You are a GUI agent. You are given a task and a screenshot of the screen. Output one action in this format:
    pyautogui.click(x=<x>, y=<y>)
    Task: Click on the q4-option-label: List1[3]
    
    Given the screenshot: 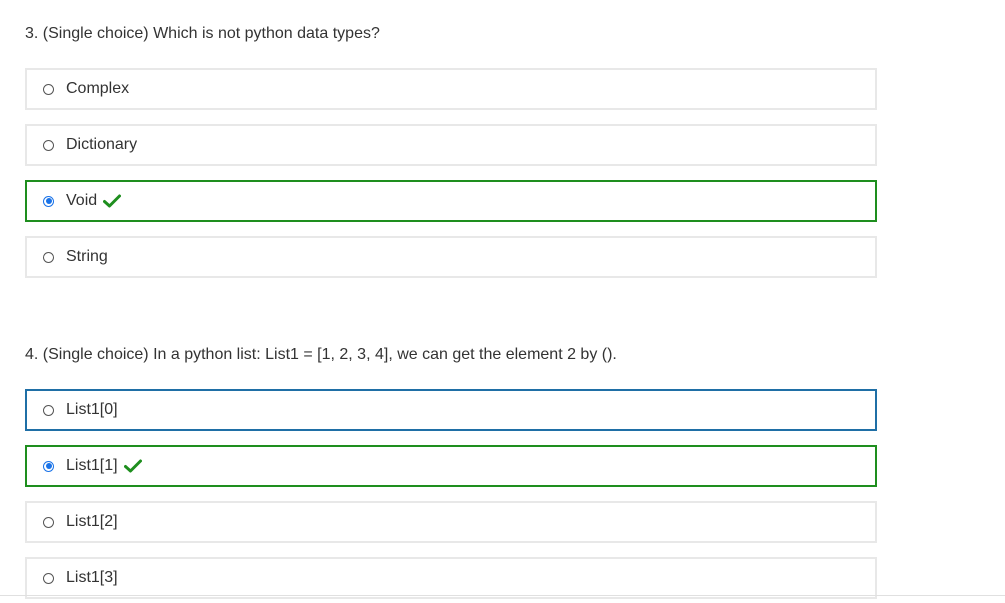 What is the action you would take?
    pyautogui.click(x=92, y=577)
    